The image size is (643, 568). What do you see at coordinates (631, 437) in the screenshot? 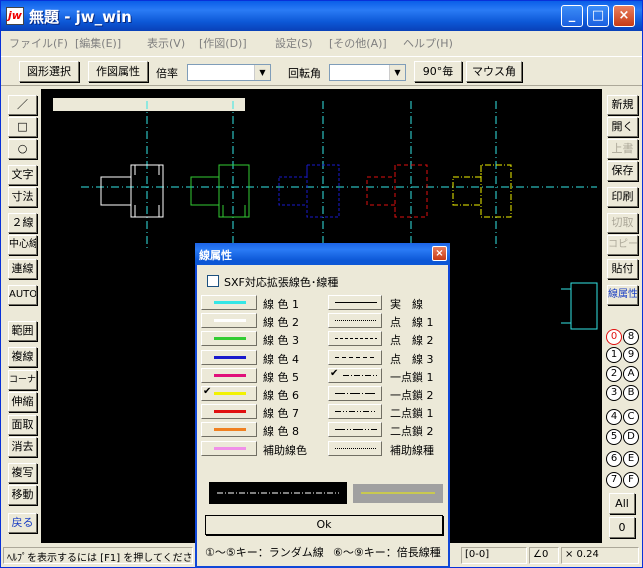
I see `layer-d-button: D` at bounding box center [631, 437].